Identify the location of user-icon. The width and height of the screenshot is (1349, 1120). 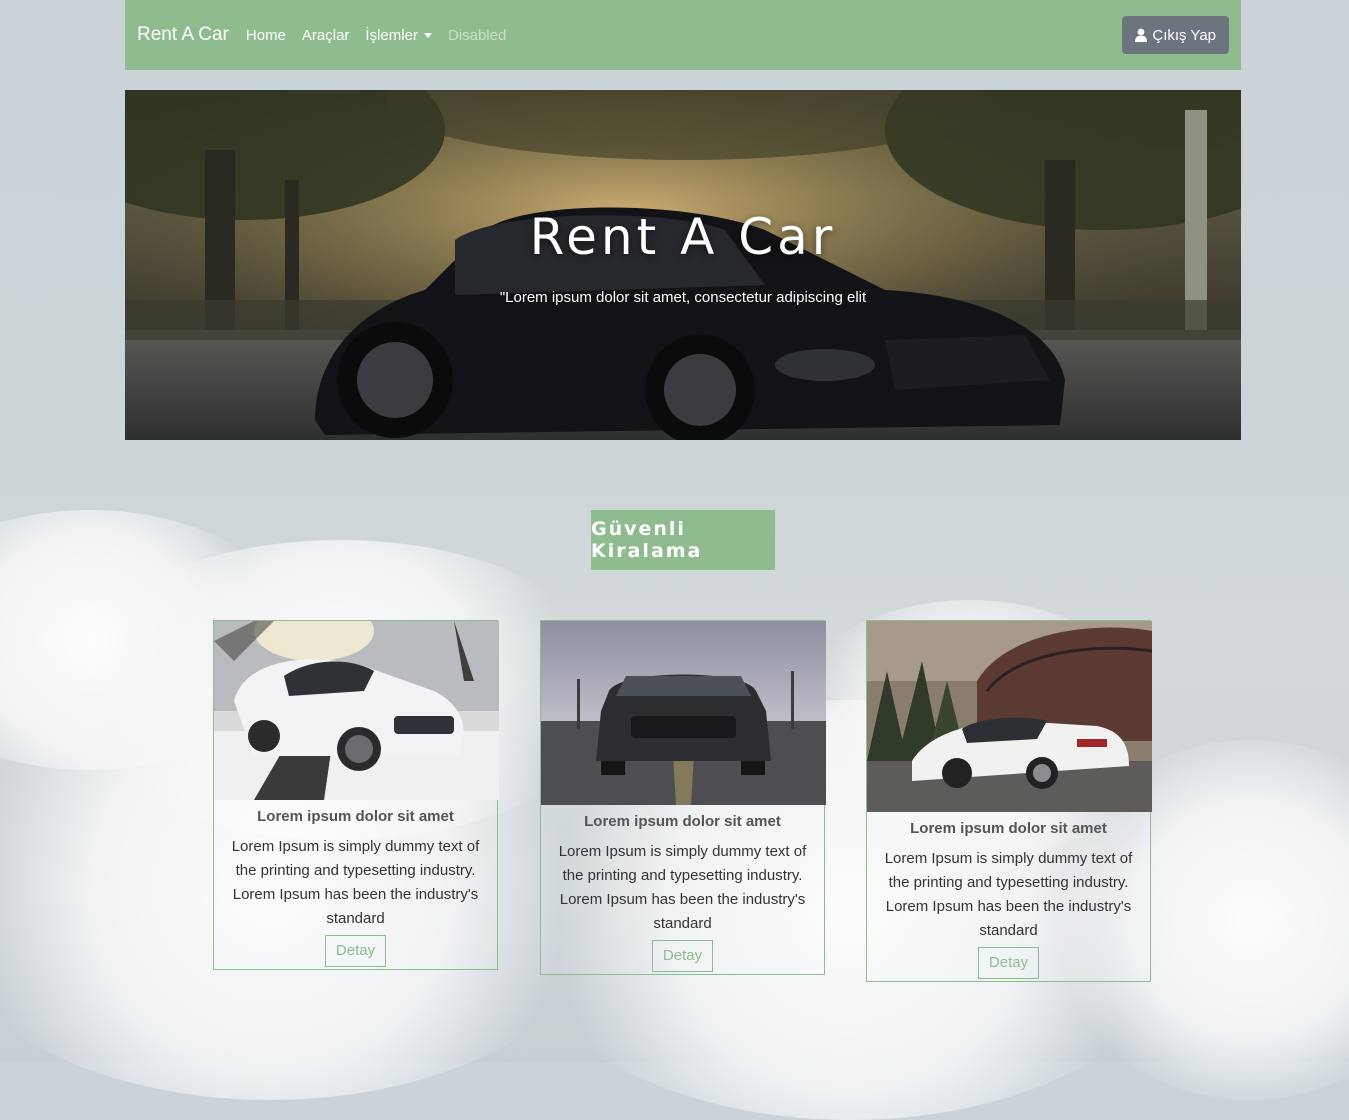
(1141, 35).